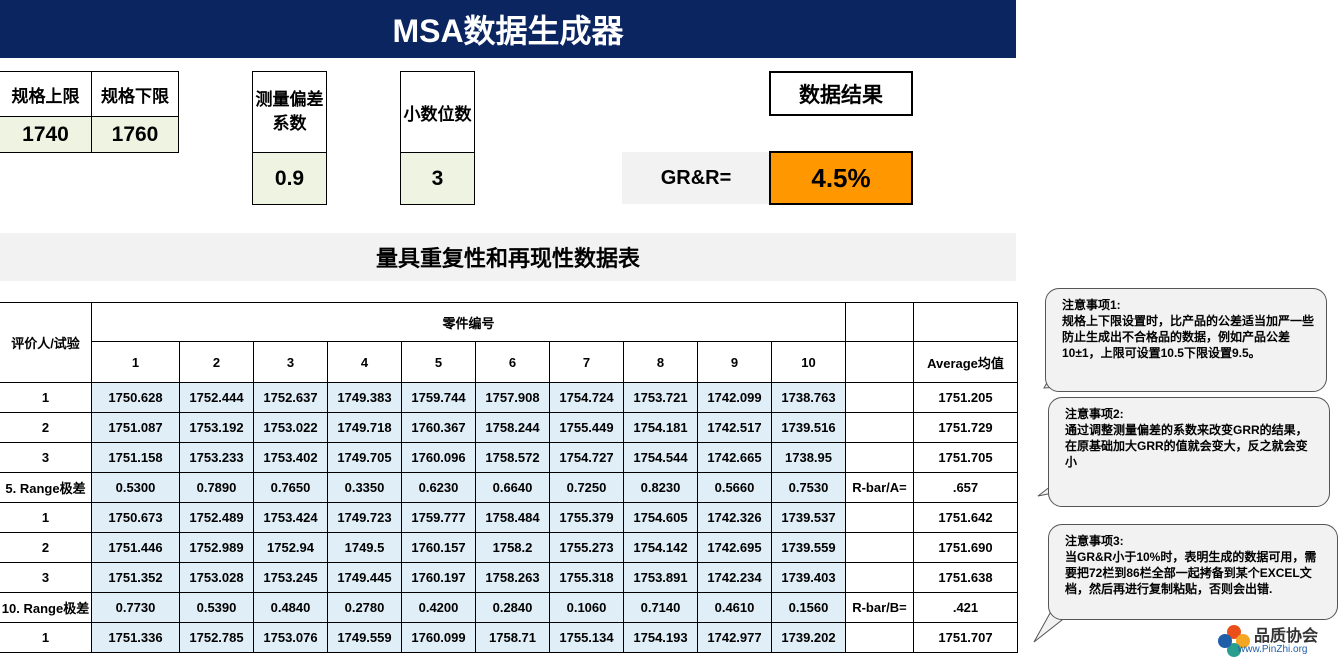  What do you see at coordinates (216, 637) in the screenshot?
I see `data-cell: 1752.785` at bounding box center [216, 637].